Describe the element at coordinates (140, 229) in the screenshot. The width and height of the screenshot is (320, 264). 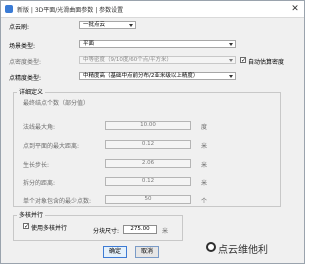
I see `block-size-input: 275.00` at that location.